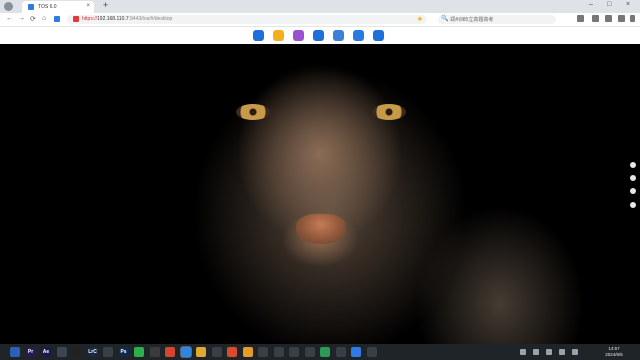  What do you see at coordinates (608, 18) in the screenshot?
I see `downloads-icon` at bounding box center [608, 18].